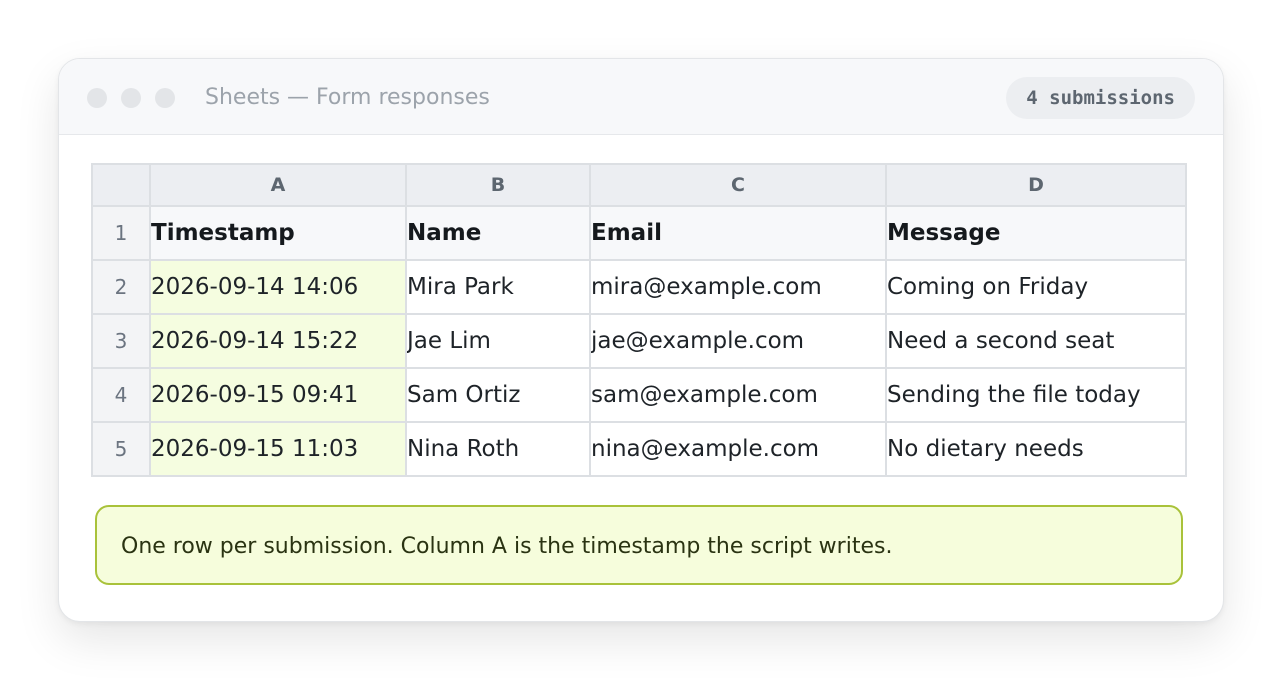 This screenshot has width=1280, height=678. What do you see at coordinates (738, 185) in the screenshot?
I see `column-header-c: C` at bounding box center [738, 185].